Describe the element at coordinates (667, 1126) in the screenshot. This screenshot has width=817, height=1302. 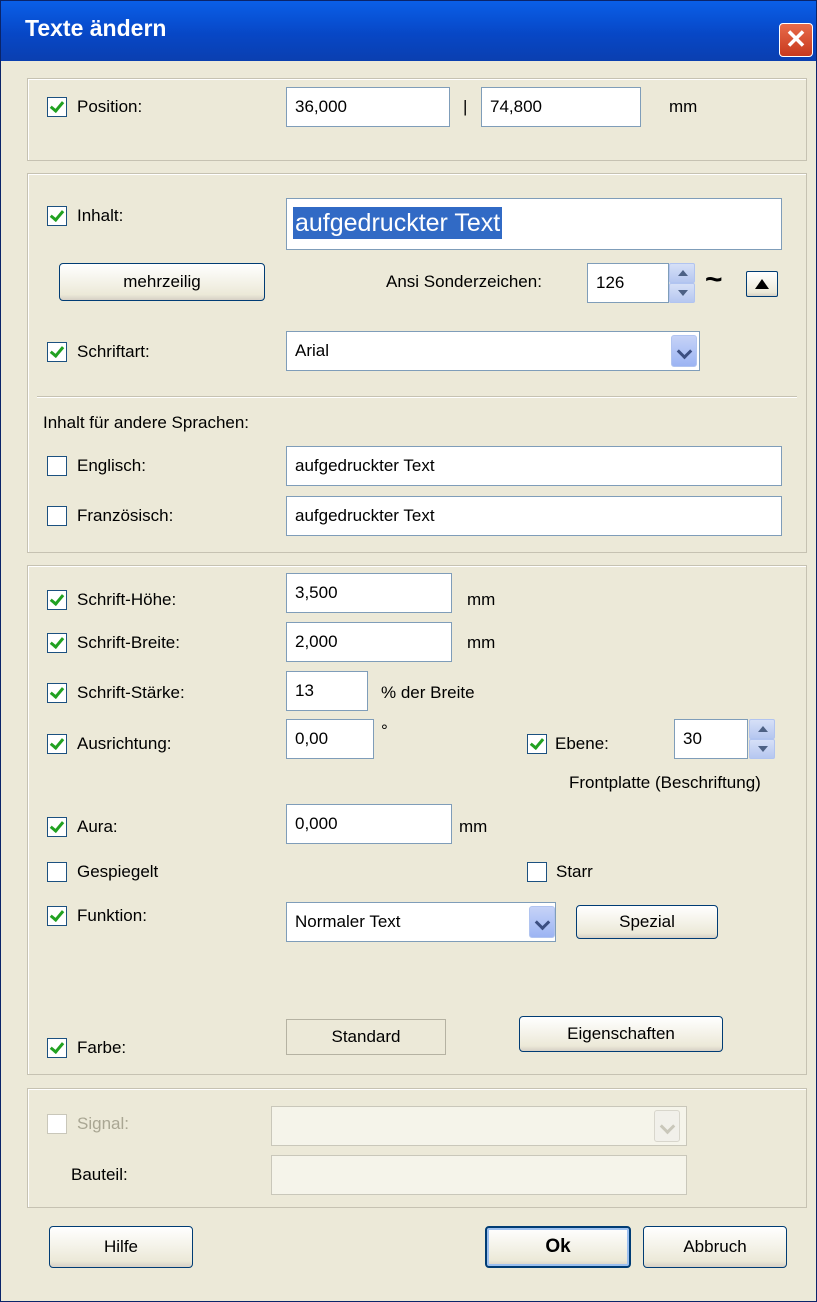
I see `signal-dropdown-icon` at that location.